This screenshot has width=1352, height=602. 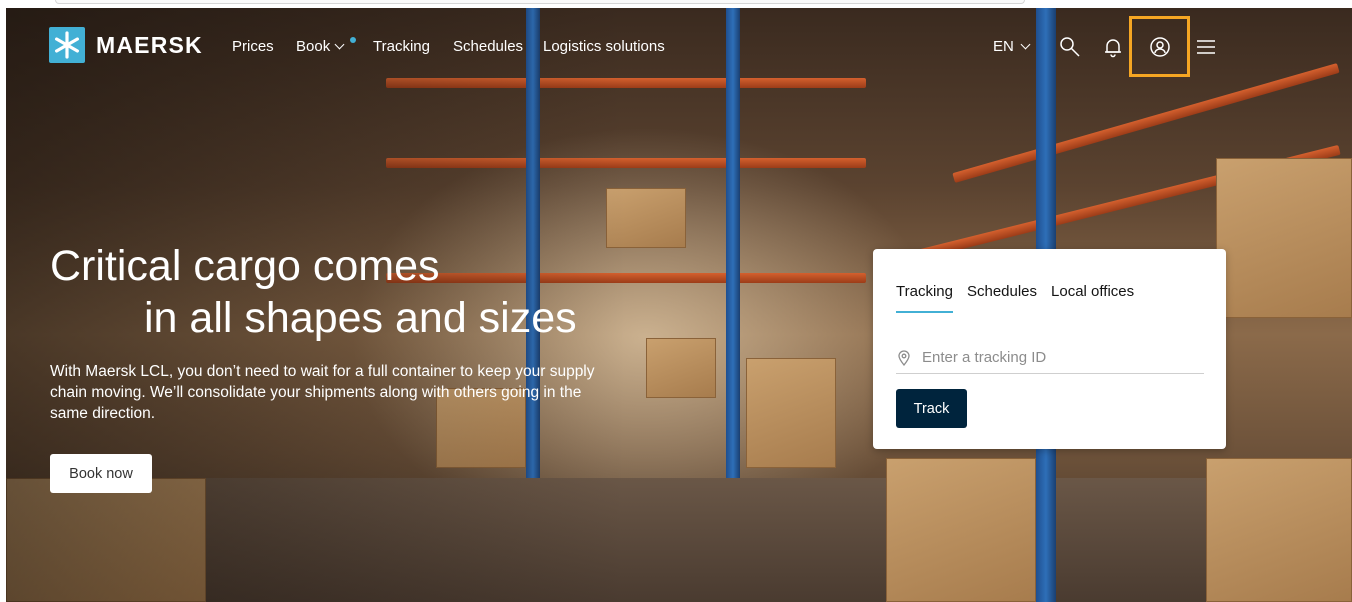 I want to click on tracking-id-field, so click(x=1050, y=358).